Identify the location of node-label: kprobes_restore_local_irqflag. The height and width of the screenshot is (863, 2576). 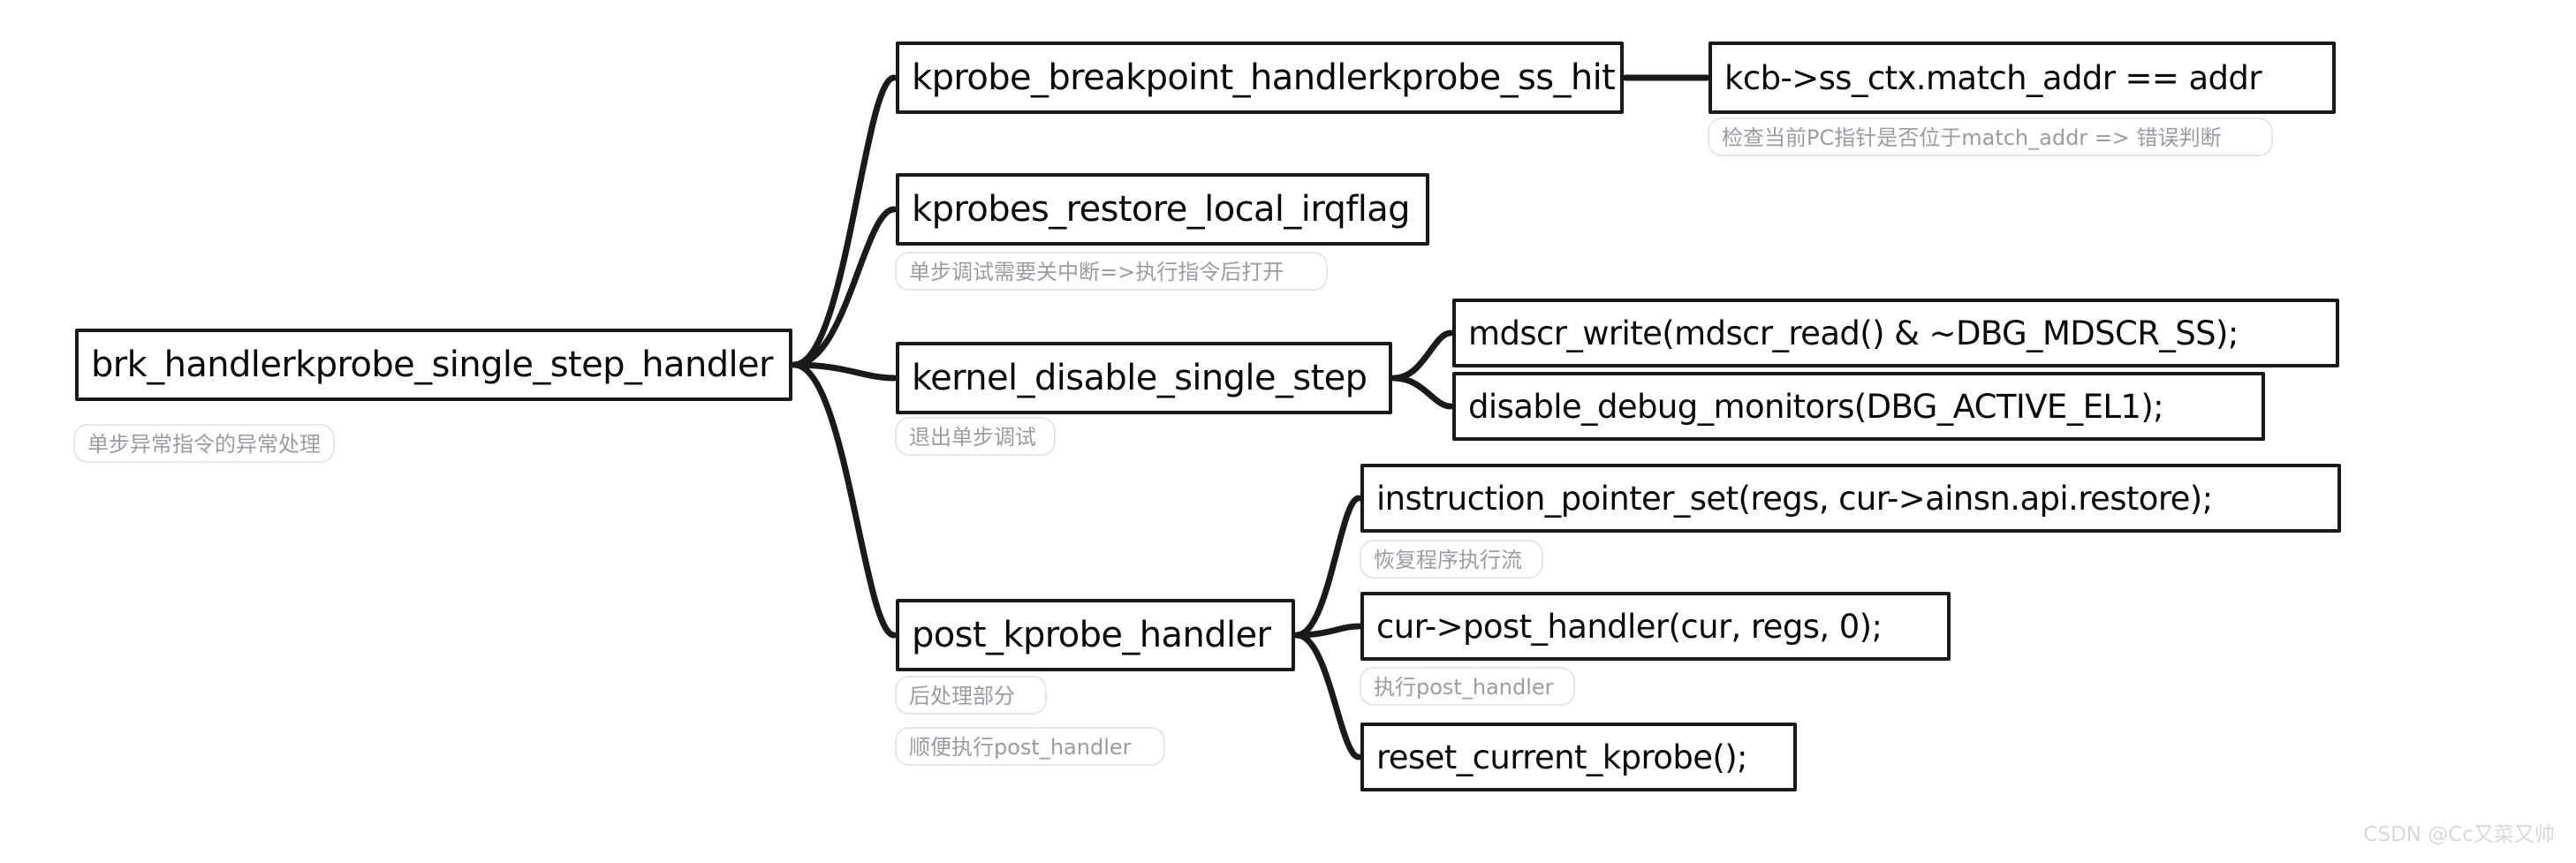
(1162, 209).